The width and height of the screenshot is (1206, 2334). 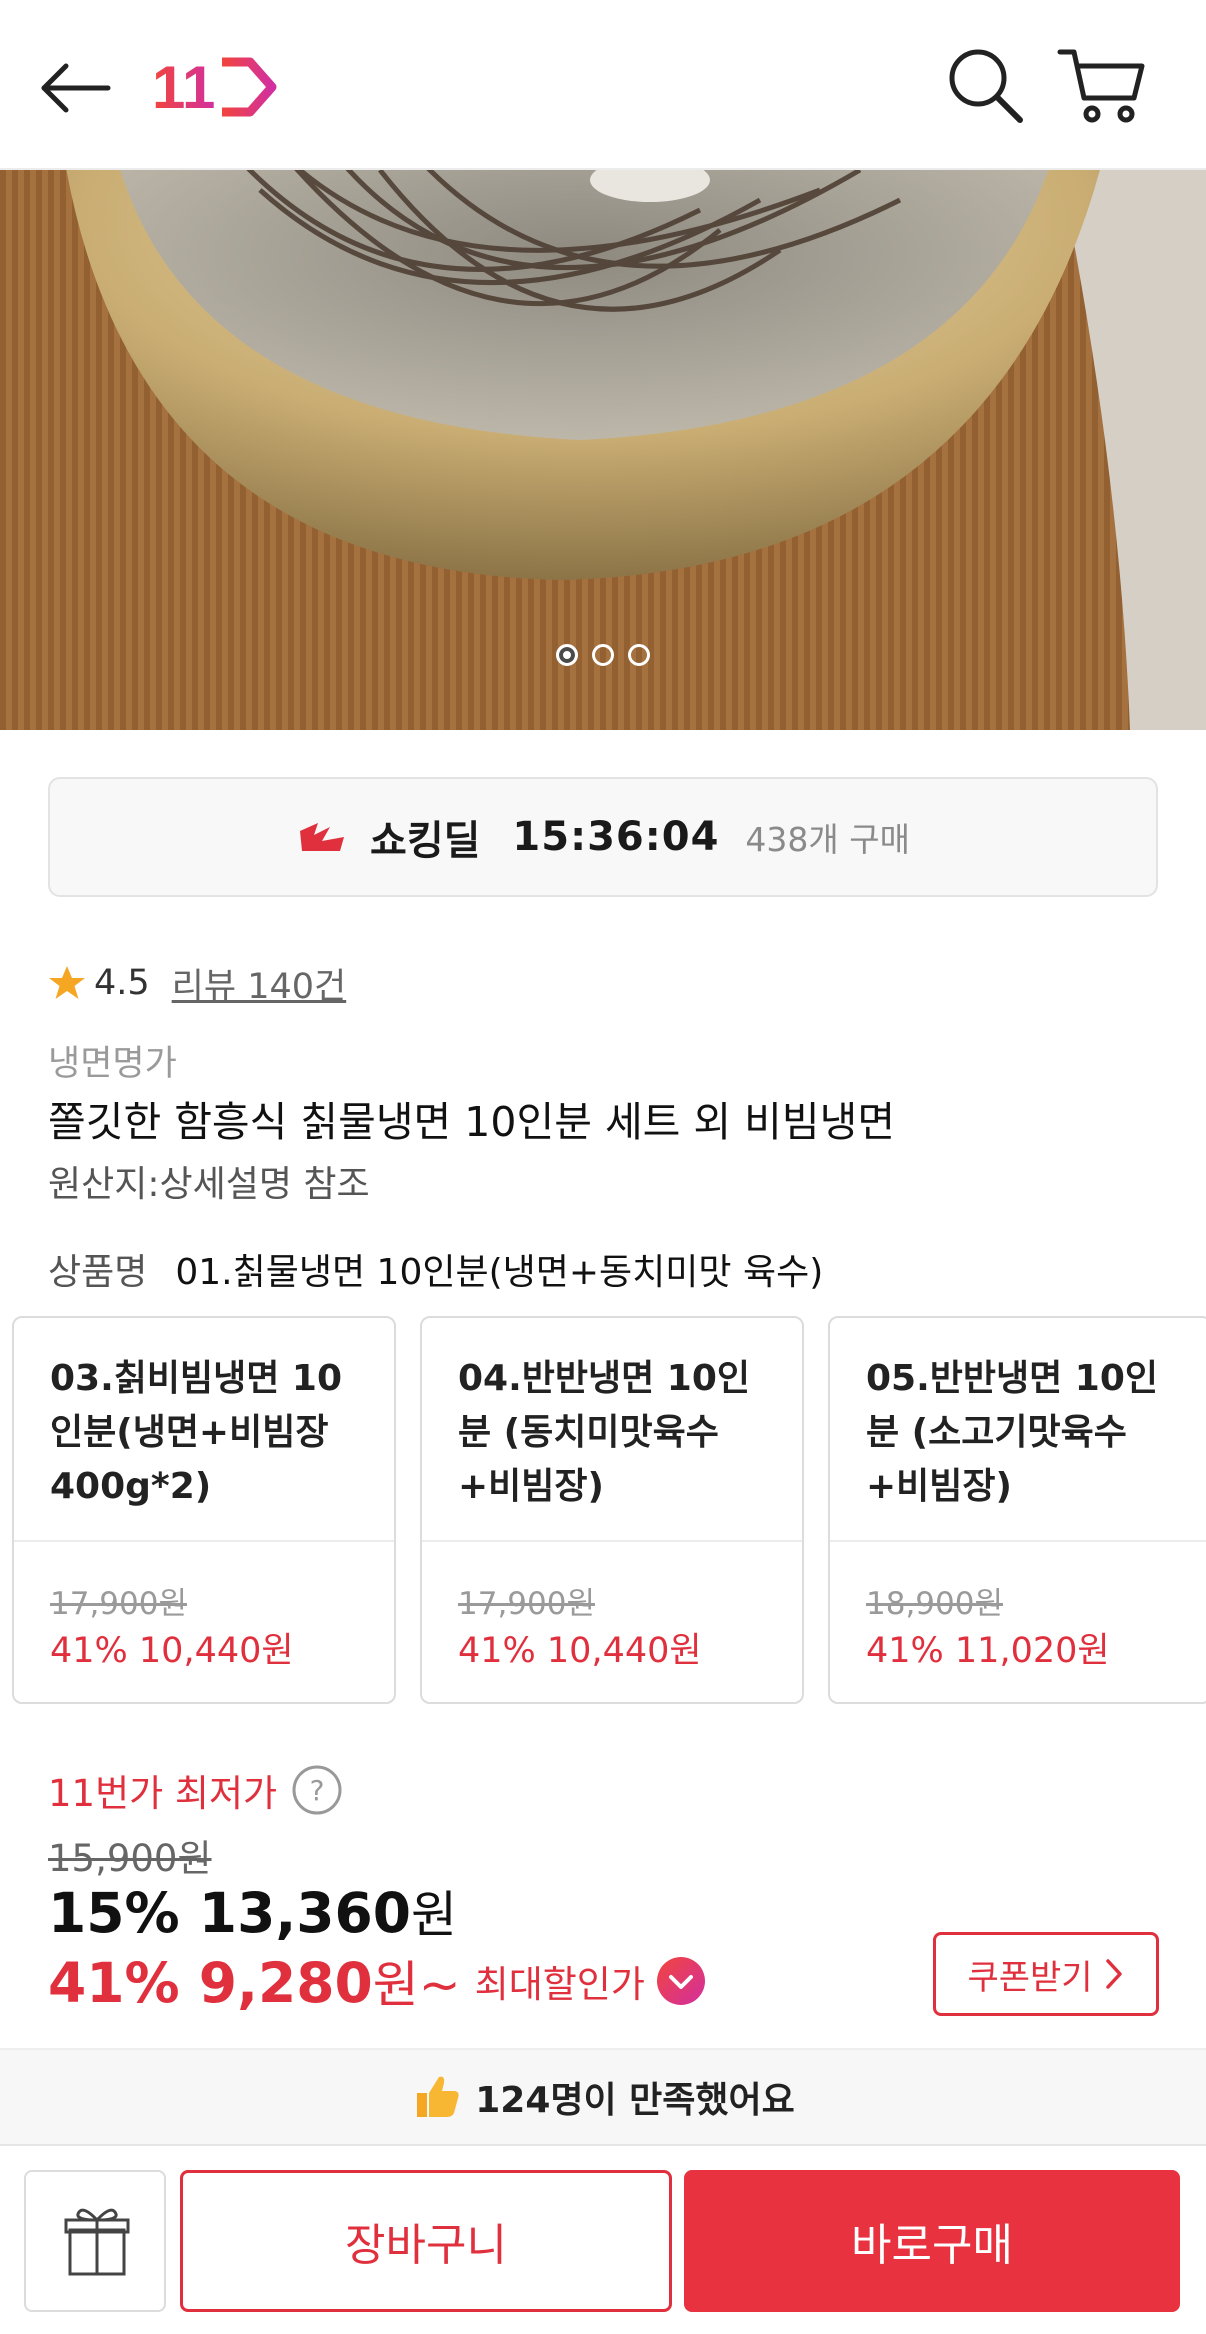 I want to click on deal-title: 쇼킹딜, so click(x=425, y=841).